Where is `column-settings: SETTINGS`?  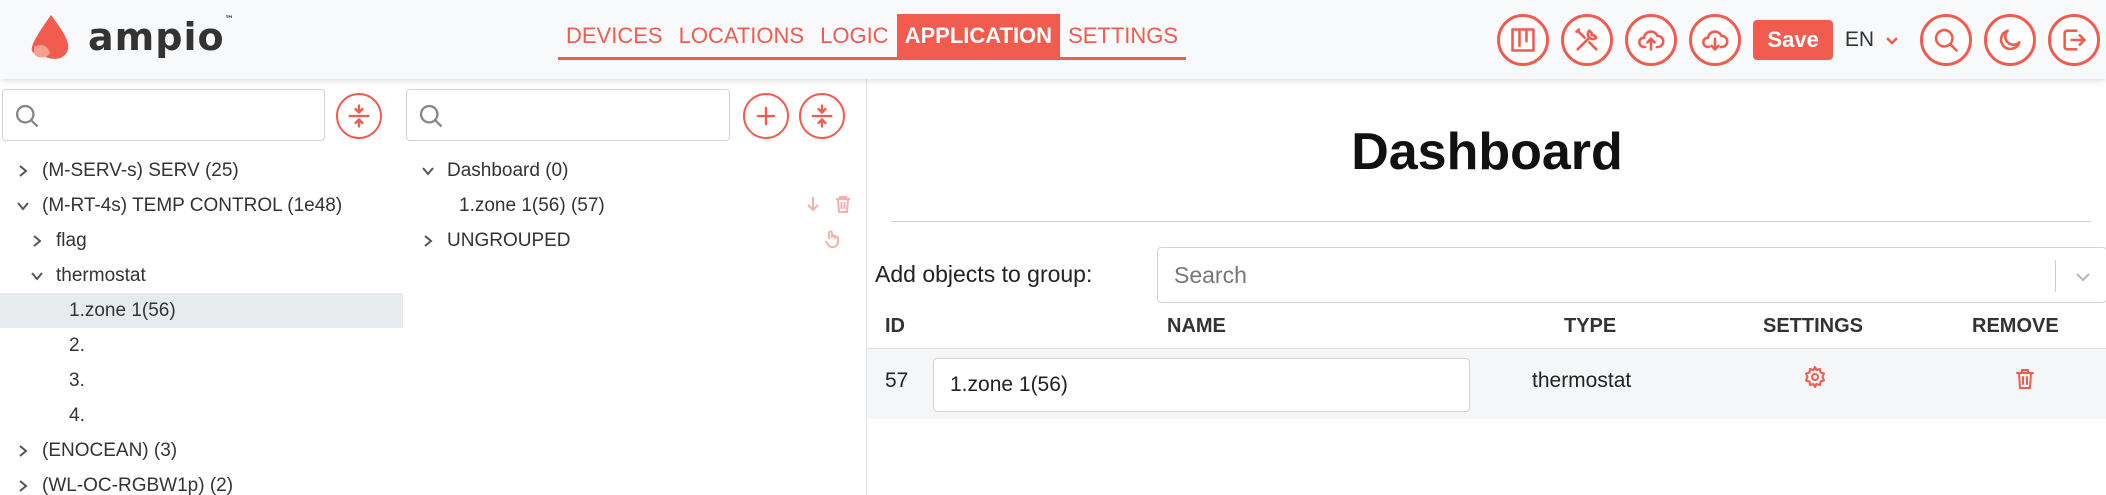
column-settings: SETTINGS is located at coordinates (1813, 326).